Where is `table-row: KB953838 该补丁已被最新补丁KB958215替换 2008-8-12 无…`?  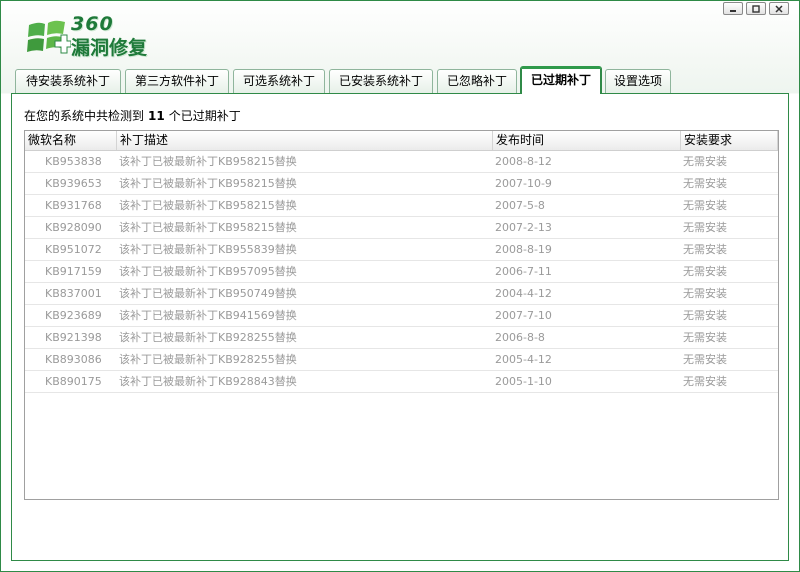
table-row: KB953838 该补丁已被最新补丁KB958215替换 2008-8-12 无… is located at coordinates (401, 162).